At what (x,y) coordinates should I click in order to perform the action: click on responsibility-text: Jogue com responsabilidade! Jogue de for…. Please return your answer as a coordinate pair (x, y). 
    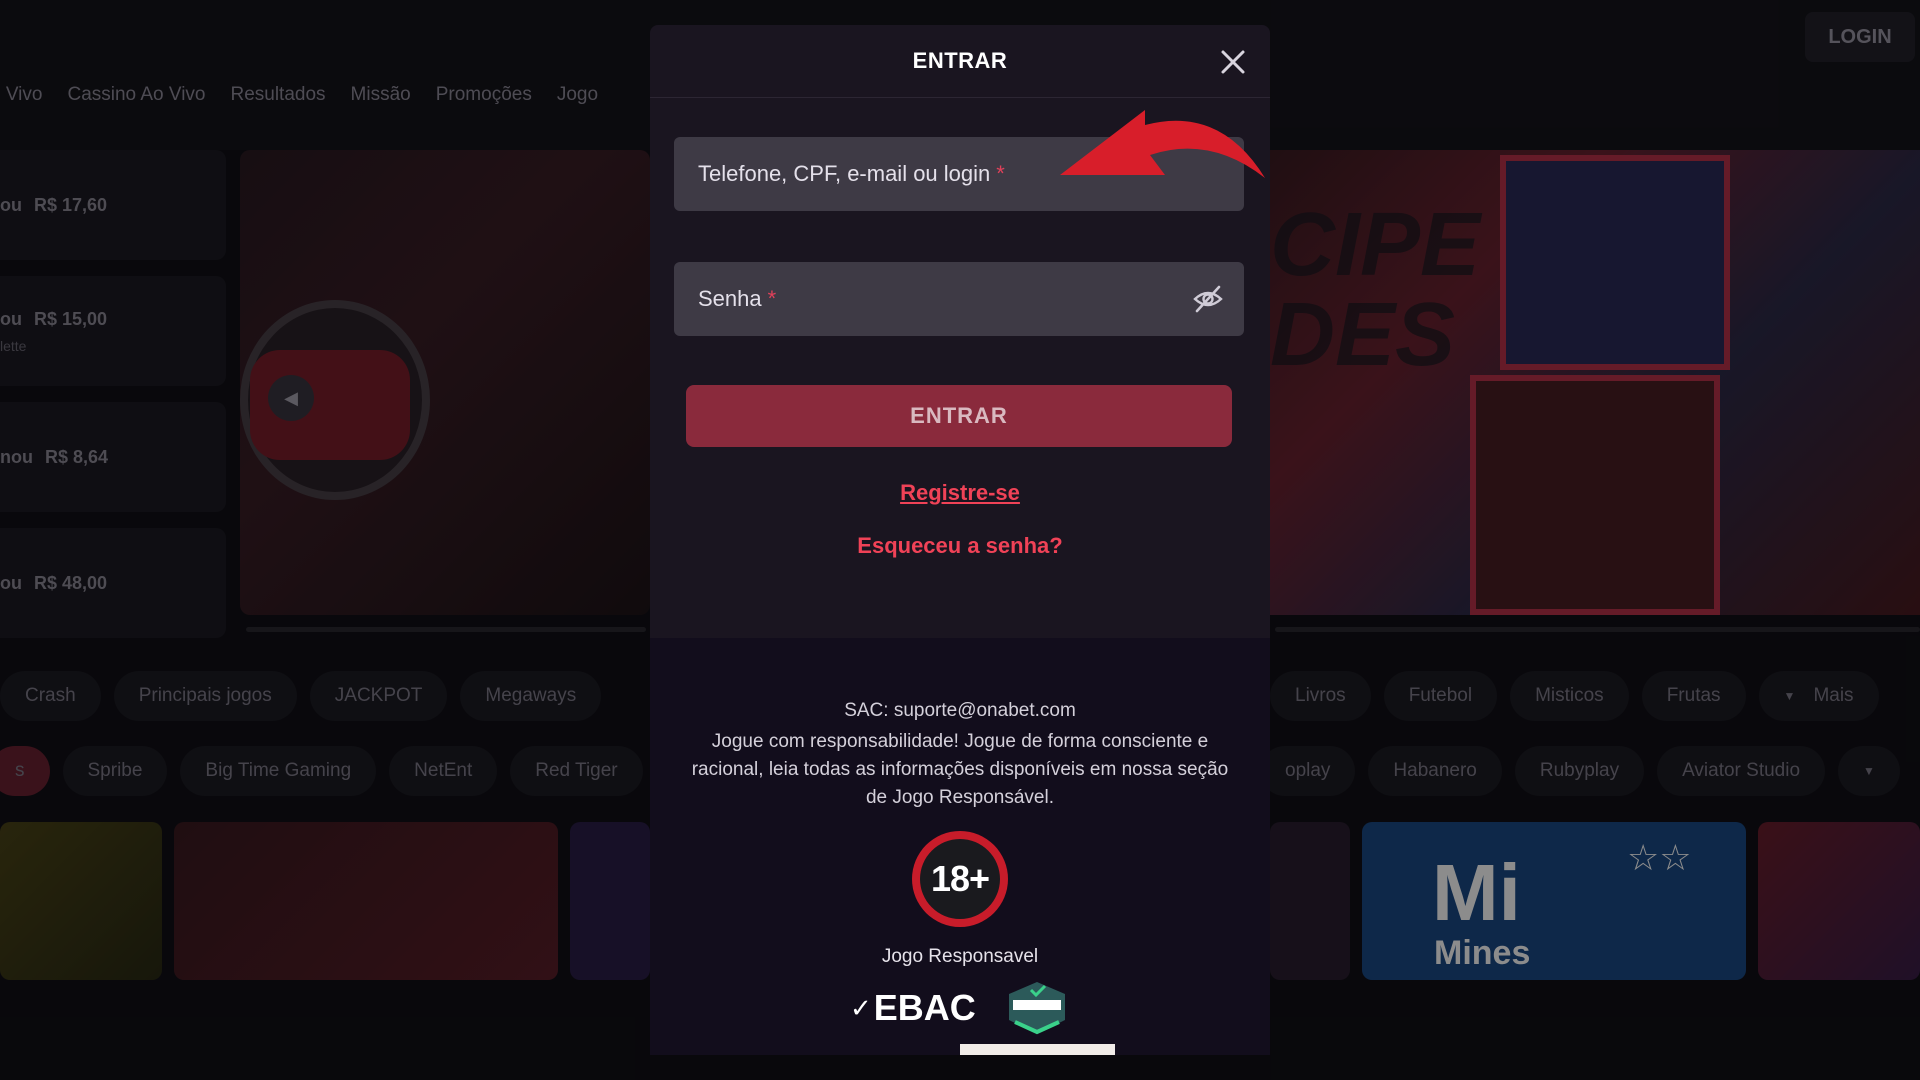
    Looking at the image, I should click on (960, 769).